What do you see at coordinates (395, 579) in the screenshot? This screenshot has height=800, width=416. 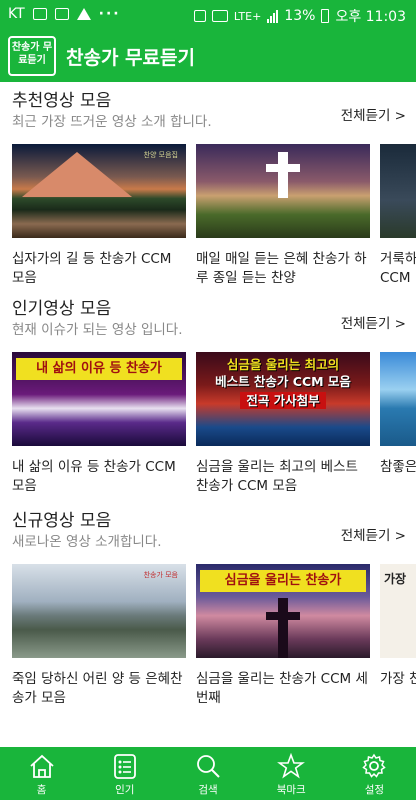 I see `thumbnail-label: 가장` at bounding box center [395, 579].